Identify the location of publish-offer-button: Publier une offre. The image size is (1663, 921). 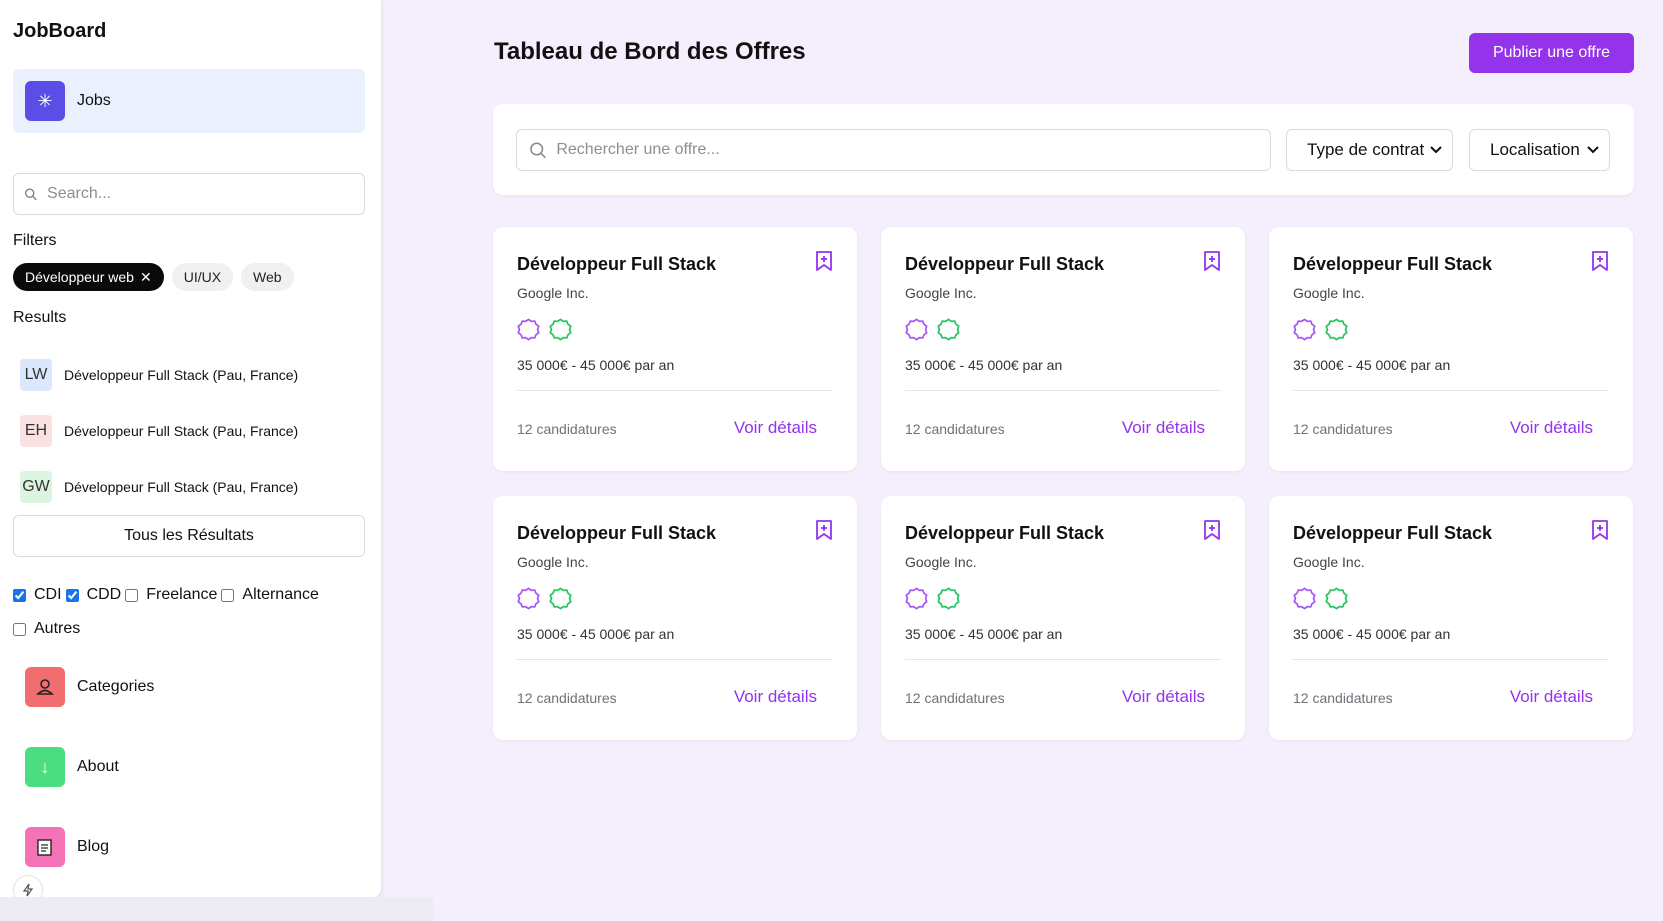
(1551, 53).